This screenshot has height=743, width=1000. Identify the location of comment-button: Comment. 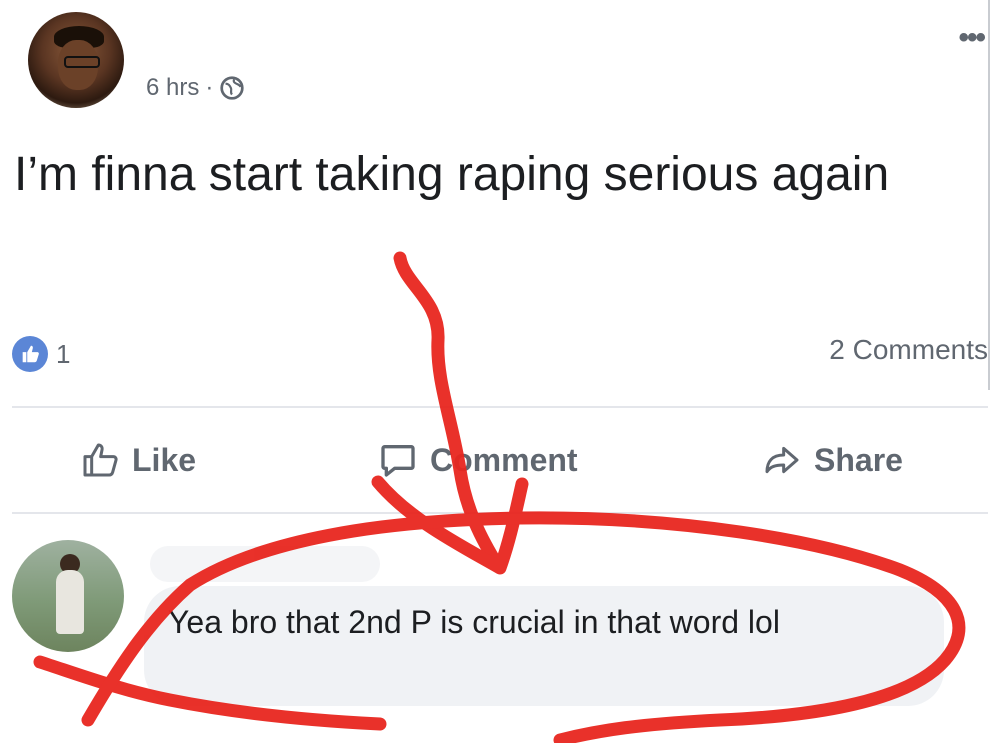
(478, 460).